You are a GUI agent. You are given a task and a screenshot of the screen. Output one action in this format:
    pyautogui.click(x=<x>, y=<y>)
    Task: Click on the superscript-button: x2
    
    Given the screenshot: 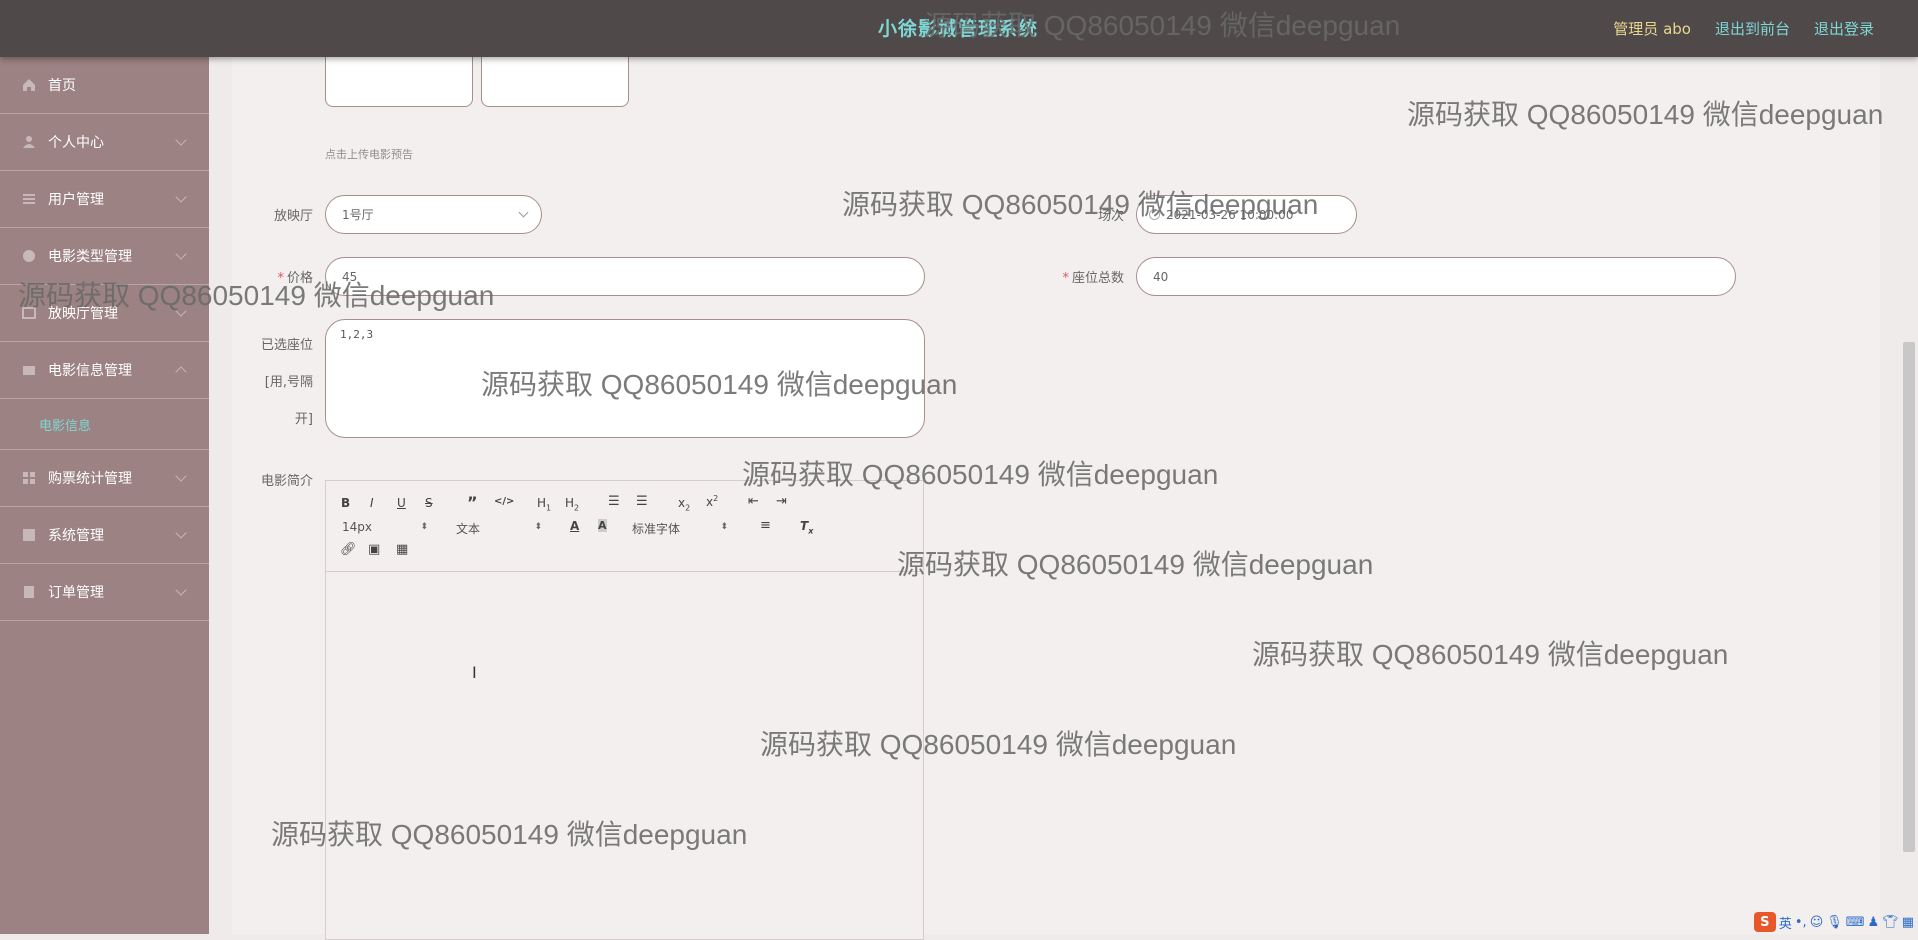 What is the action you would take?
    pyautogui.click(x=712, y=501)
    